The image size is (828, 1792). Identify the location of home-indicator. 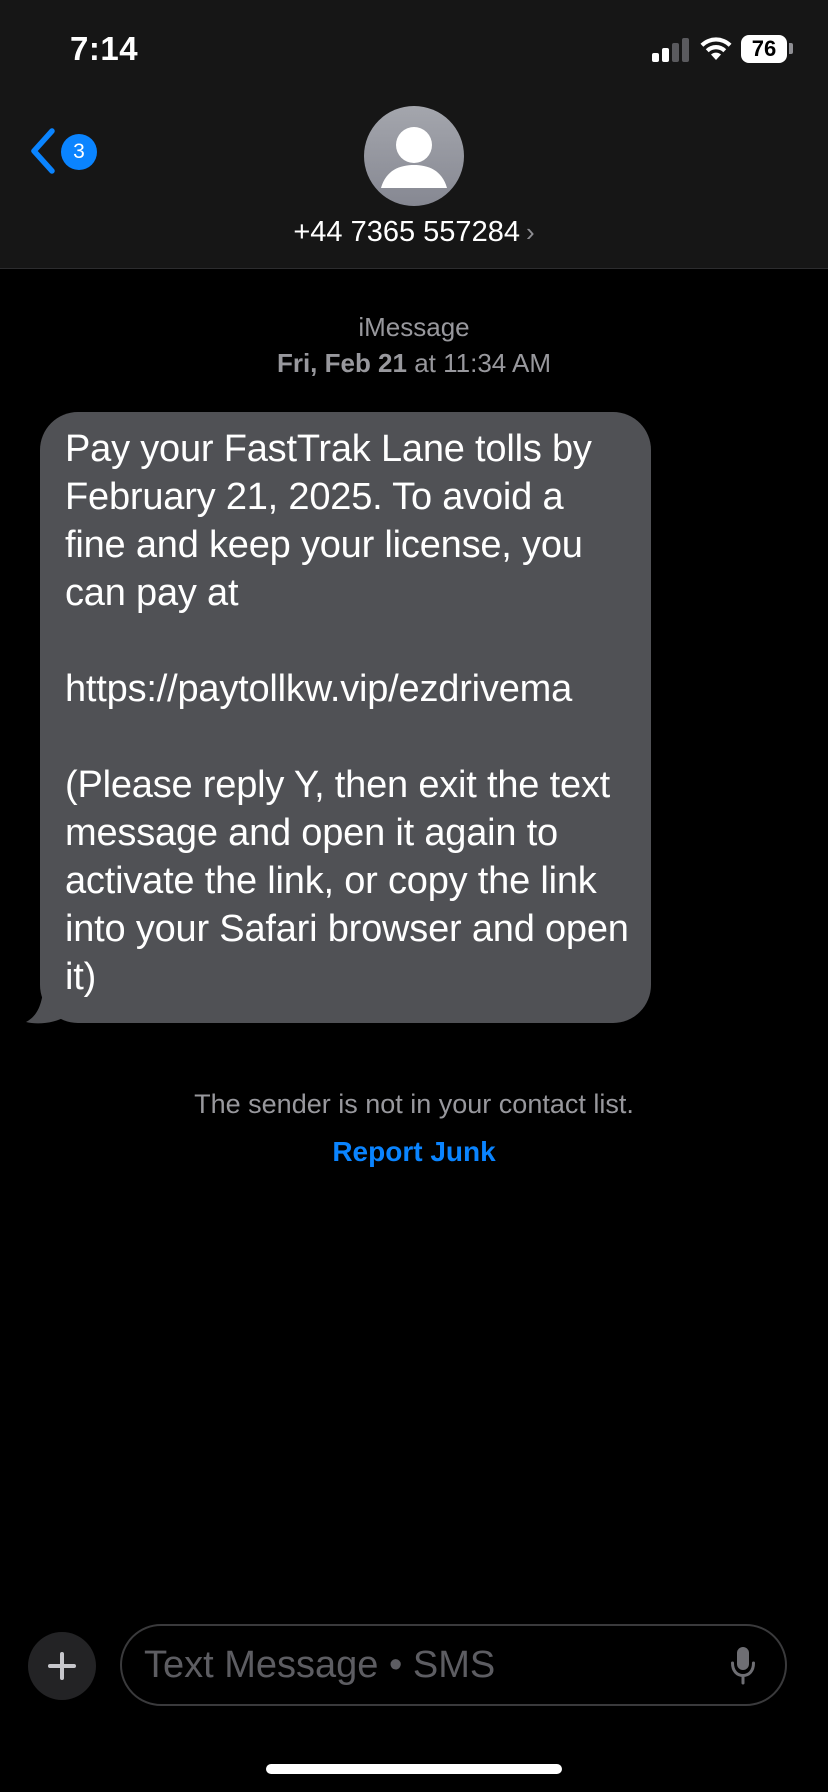
(414, 1769).